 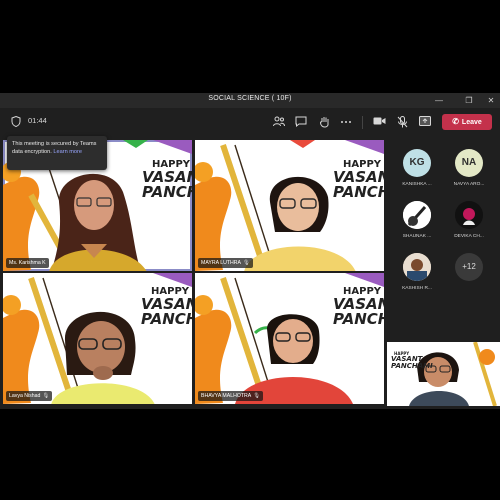 I want to click on learn-more-link: Learn more, so click(x=67, y=152).